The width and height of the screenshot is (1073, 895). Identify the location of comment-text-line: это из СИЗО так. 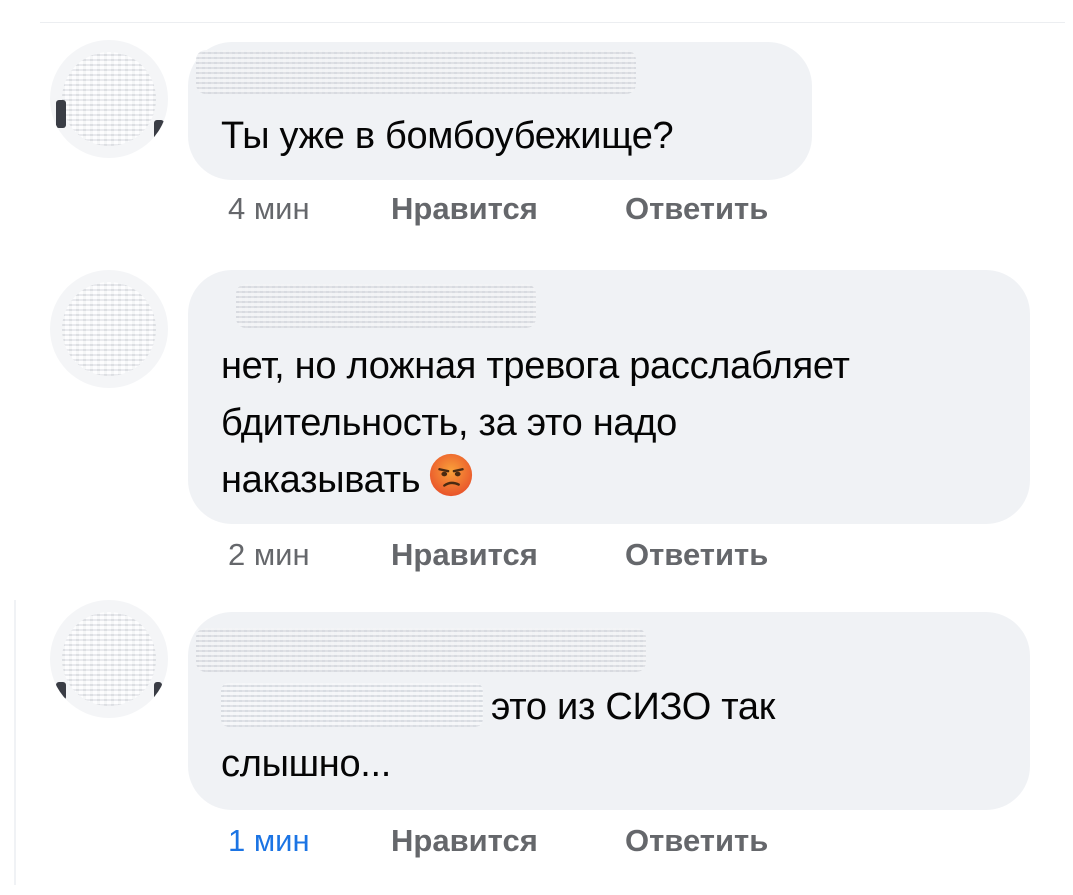
(498, 707).